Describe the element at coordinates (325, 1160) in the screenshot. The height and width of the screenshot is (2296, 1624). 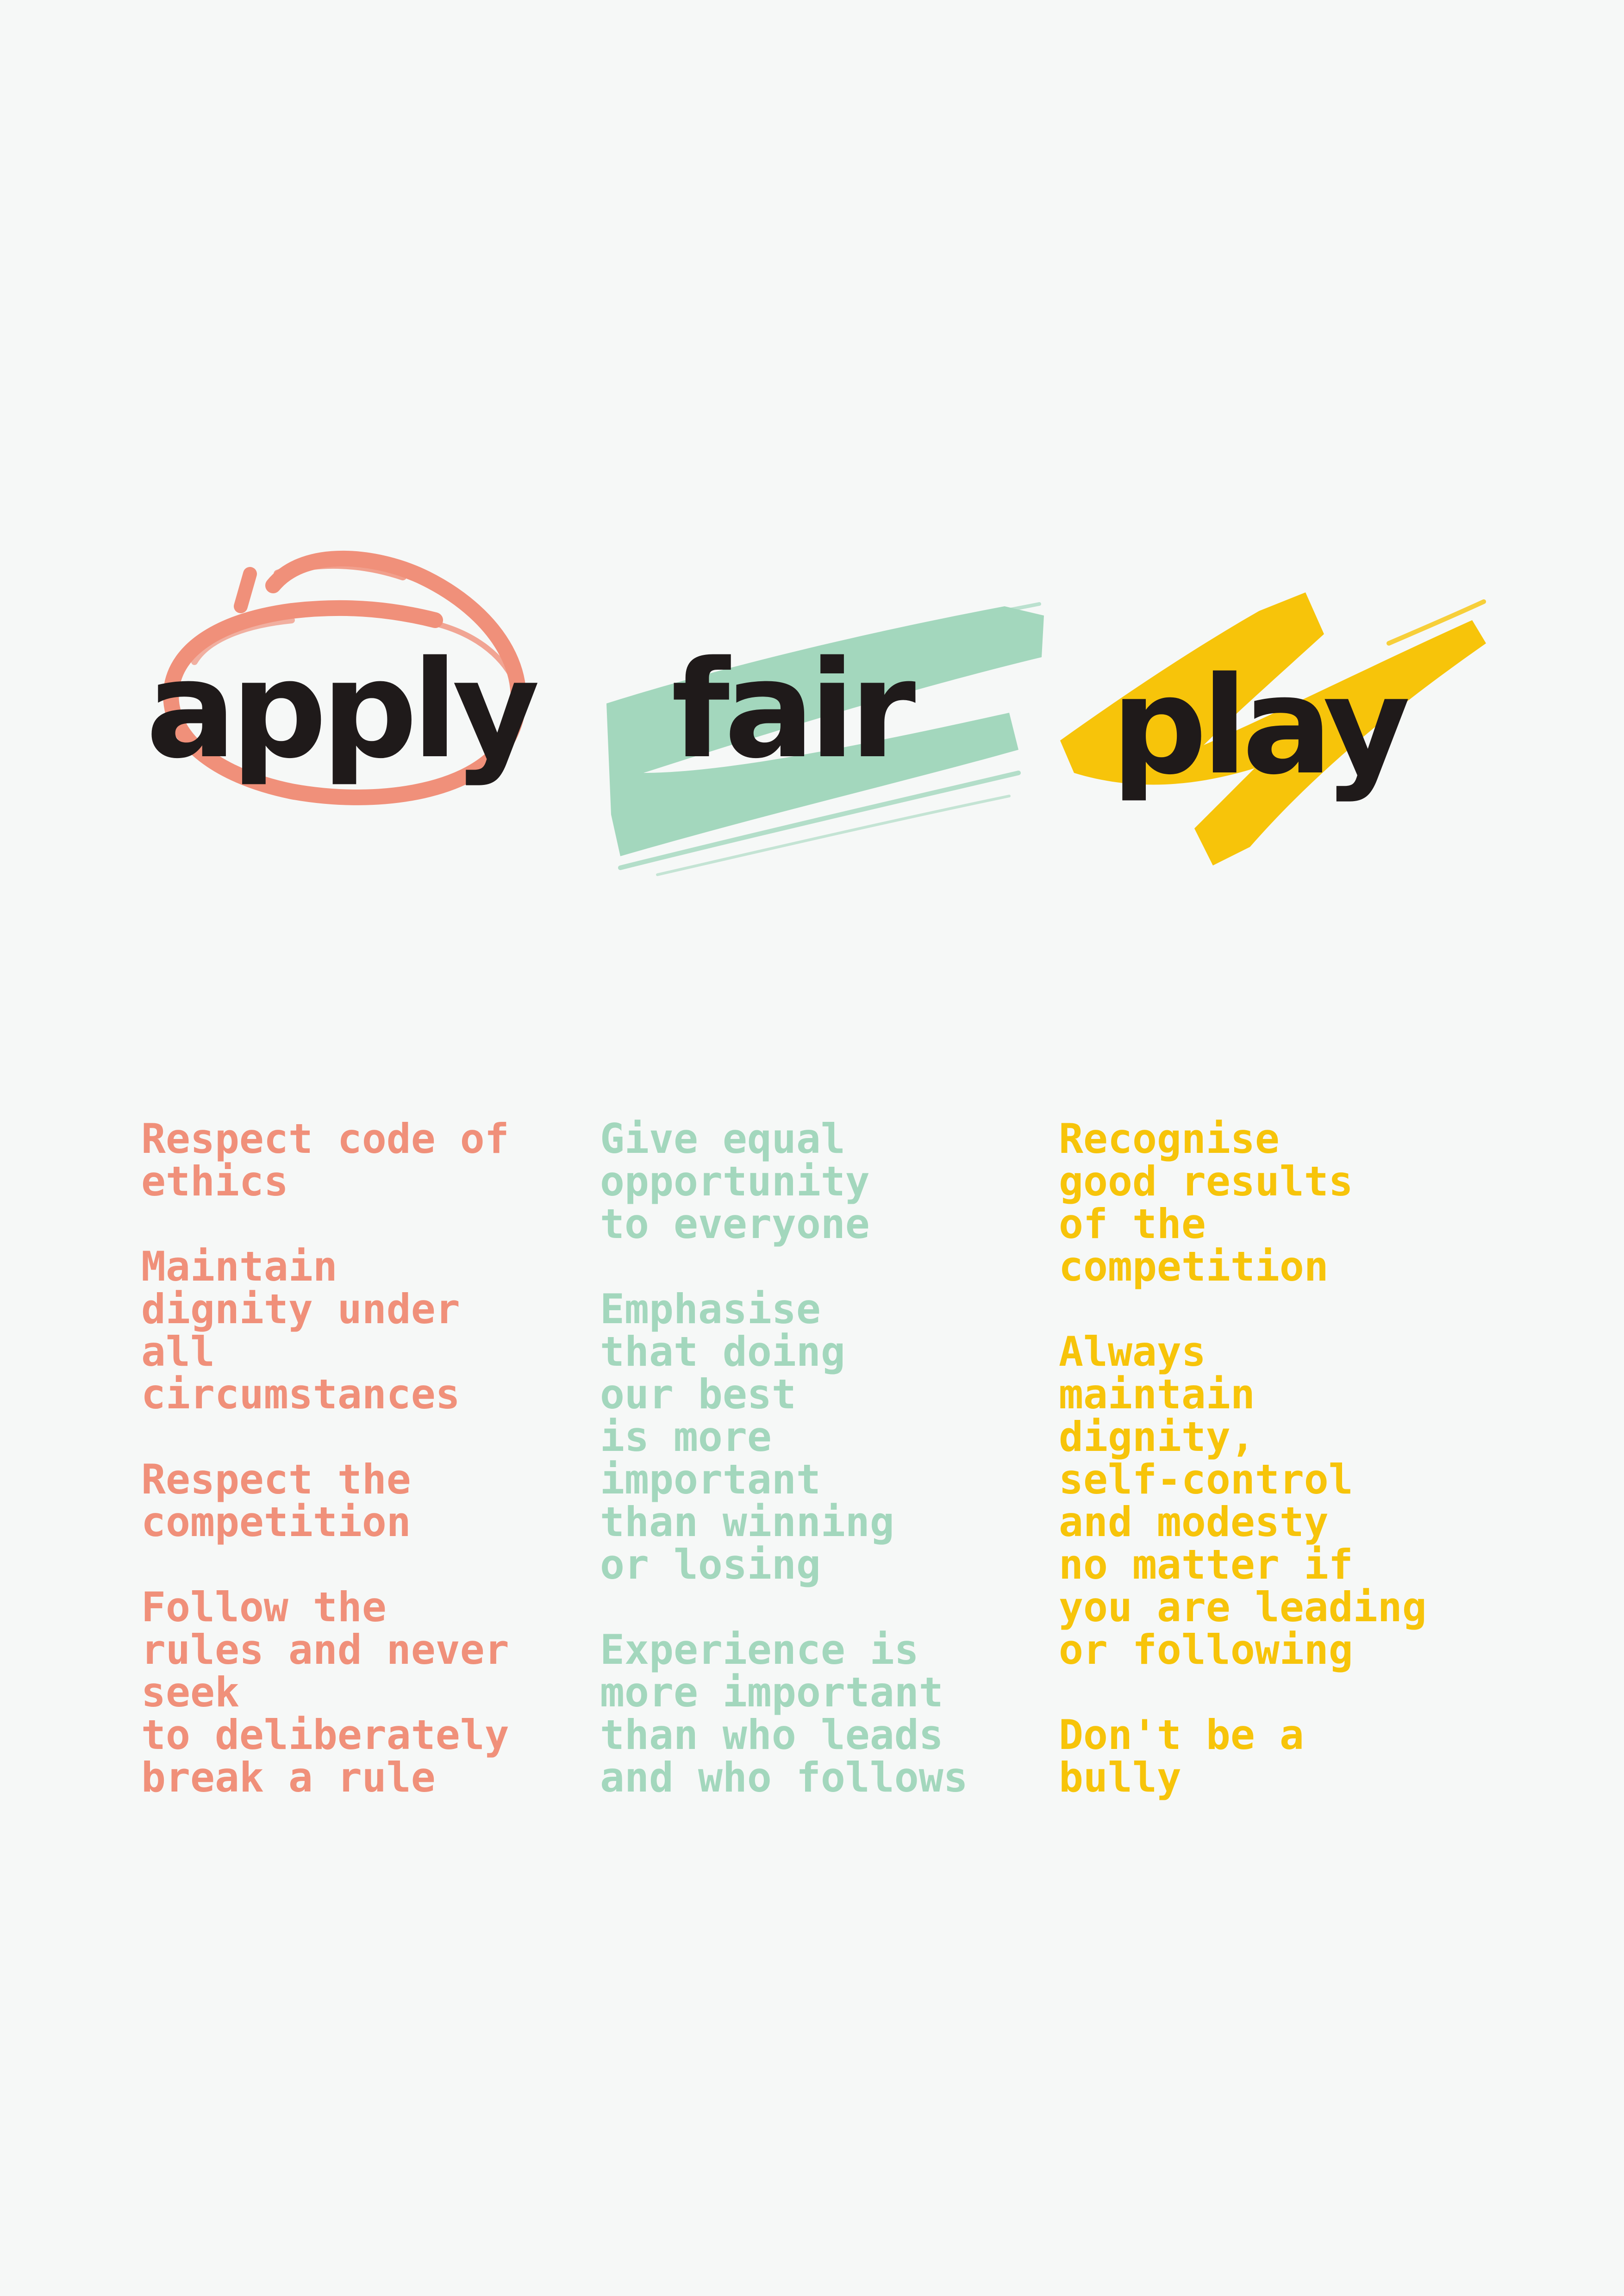
I see `list-item: Respect code of ethics` at that location.